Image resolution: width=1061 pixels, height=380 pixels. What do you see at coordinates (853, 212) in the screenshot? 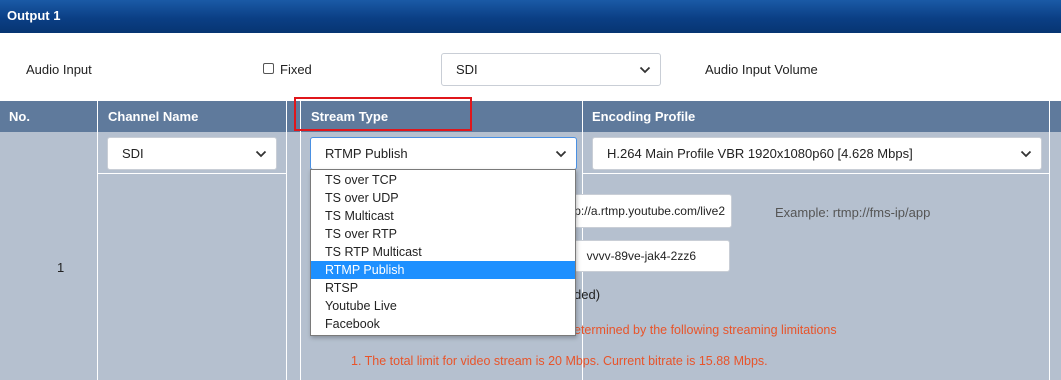
I see `rtmp-url-example: Example: rtmp://fms-ip/app` at bounding box center [853, 212].